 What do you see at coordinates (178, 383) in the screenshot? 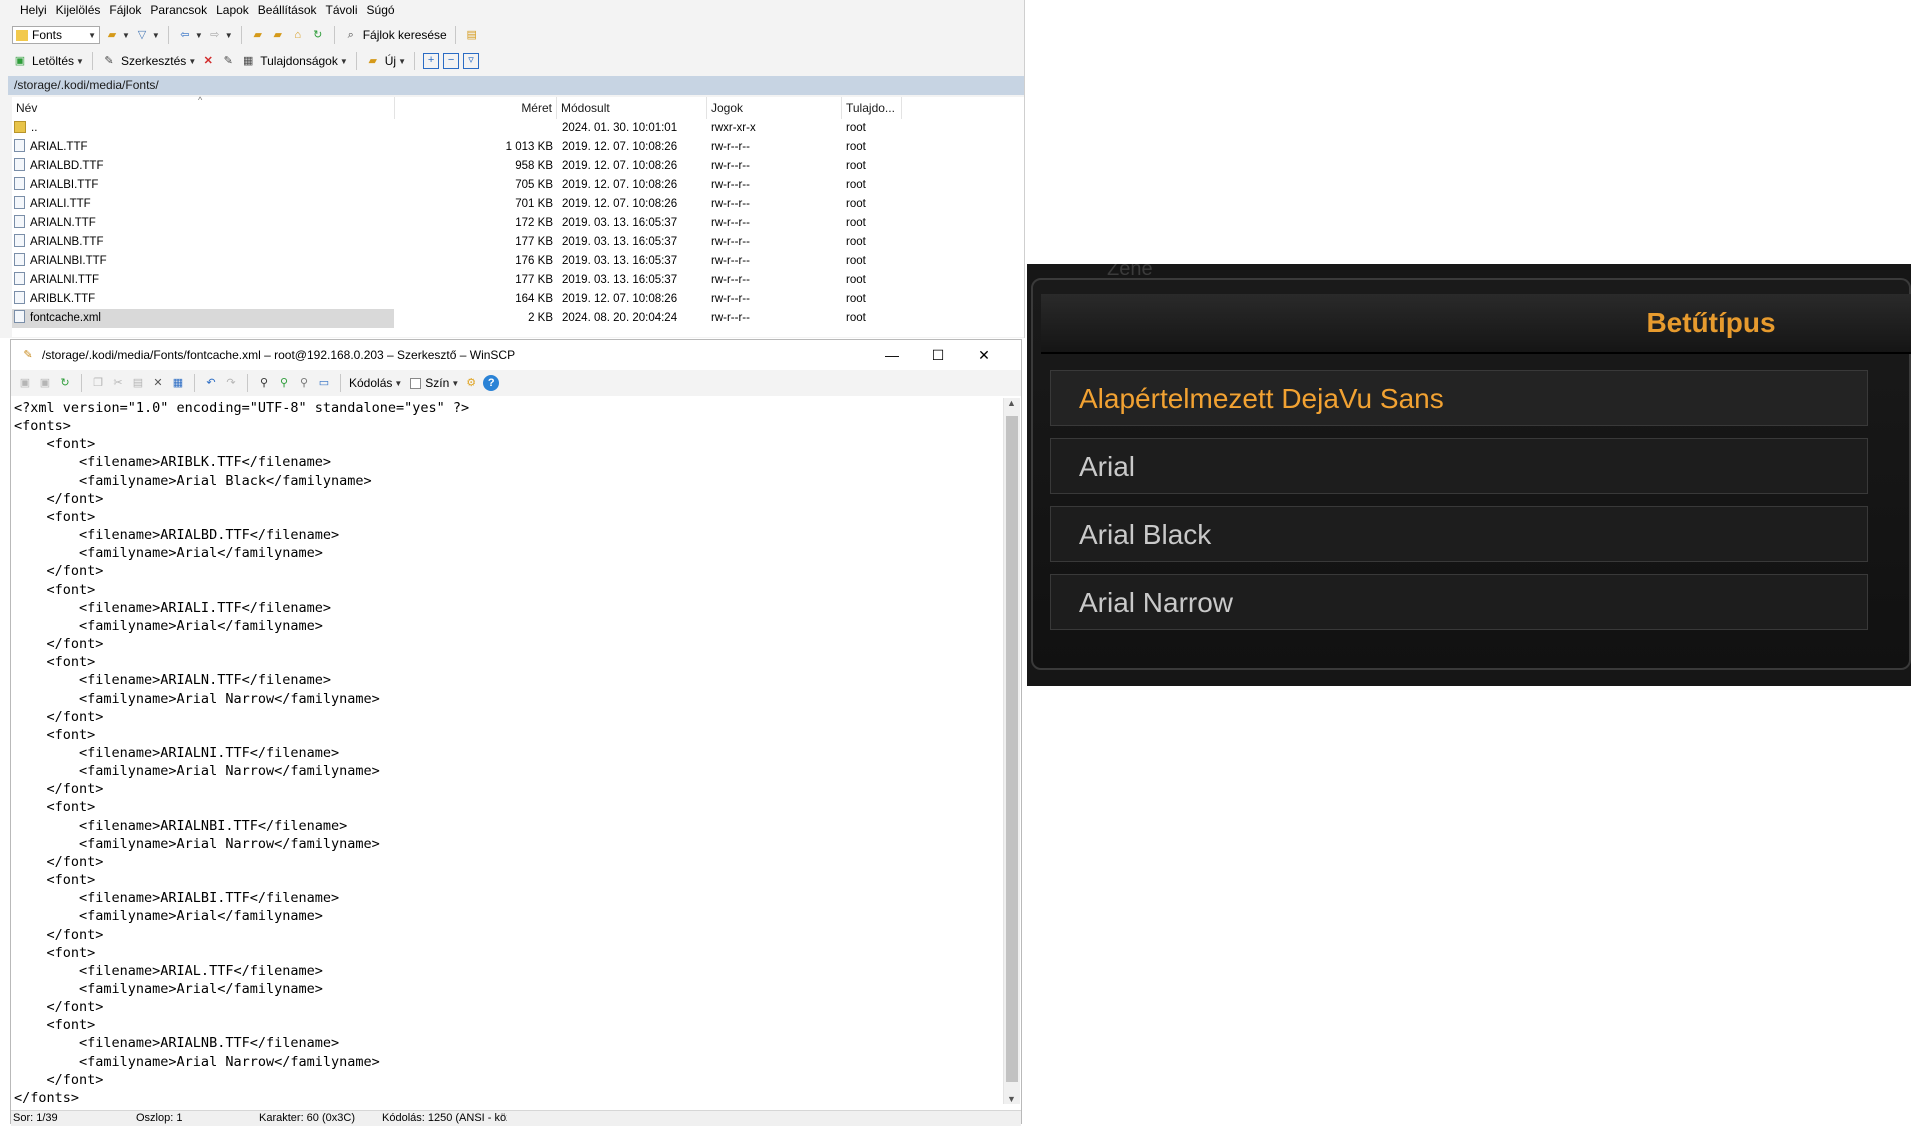
I see `select-all-icon: ▦` at bounding box center [178, 383].